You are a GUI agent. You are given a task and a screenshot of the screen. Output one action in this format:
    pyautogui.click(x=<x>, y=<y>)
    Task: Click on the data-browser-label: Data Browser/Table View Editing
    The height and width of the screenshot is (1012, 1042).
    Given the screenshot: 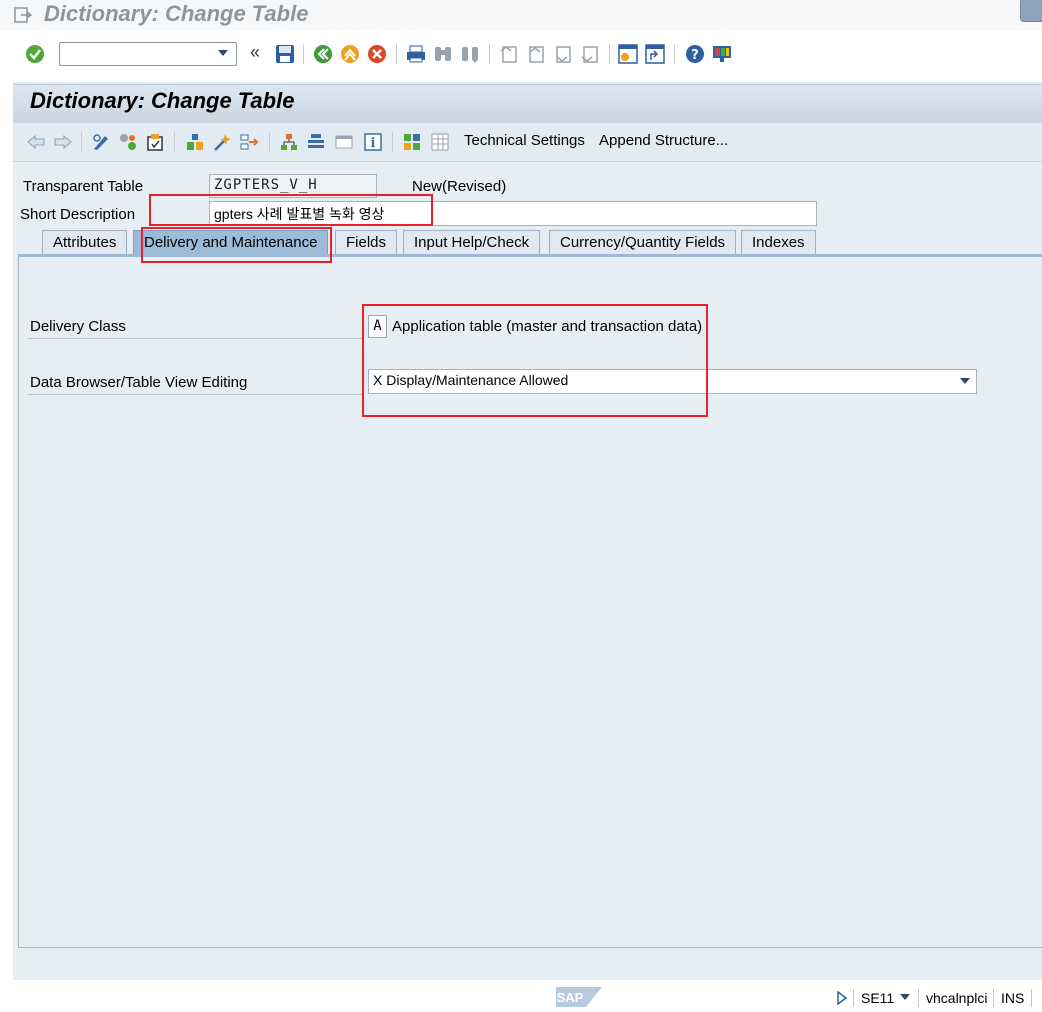 What is the action you would take?
    pyautogui.click(x=139, y=382)
    